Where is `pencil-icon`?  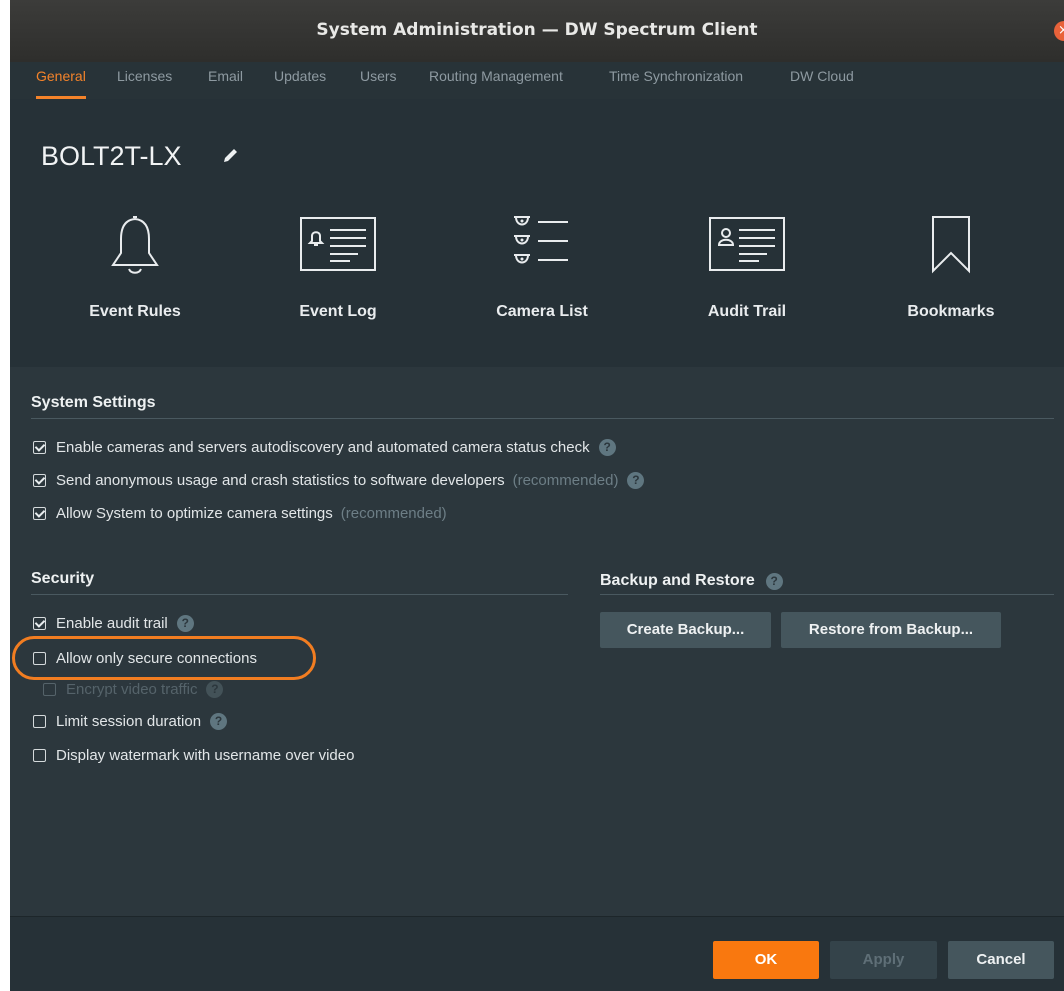 pencil-icon is located at coordinates (231, 155).